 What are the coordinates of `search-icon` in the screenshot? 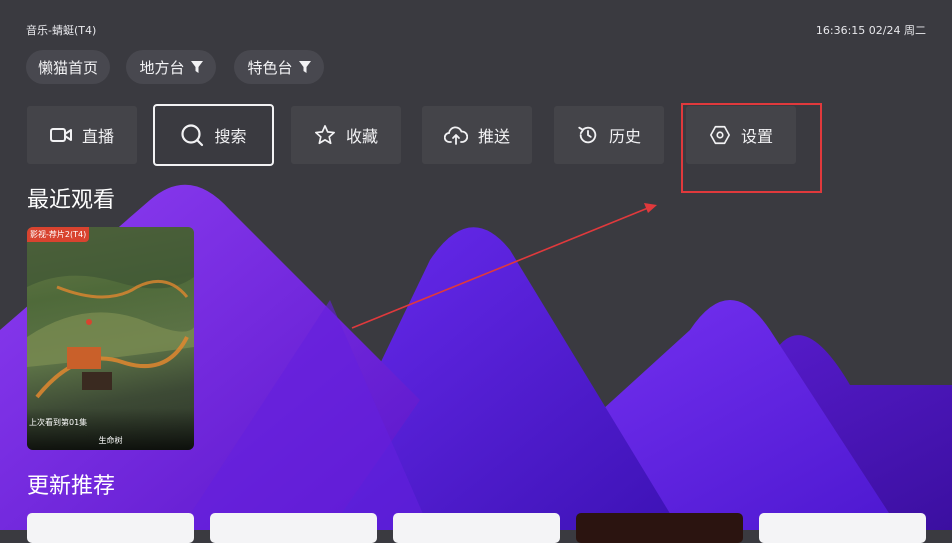 It's located at (192, 135).